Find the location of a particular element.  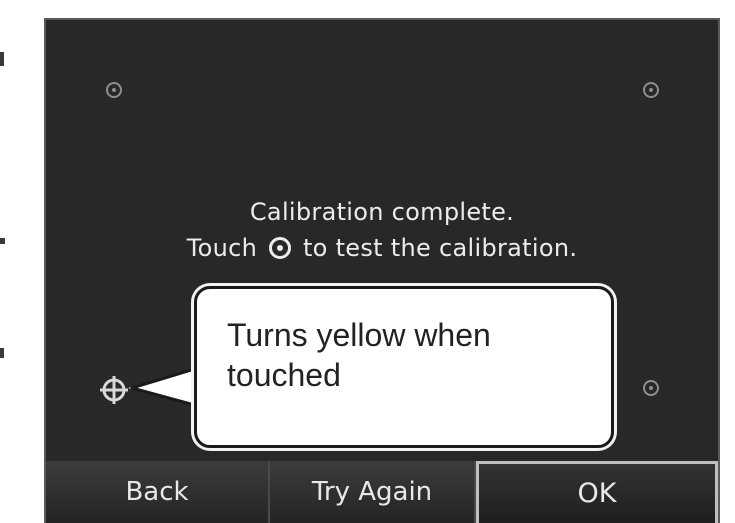

try-again-button: Try Again is located at coordinates (373, 492).